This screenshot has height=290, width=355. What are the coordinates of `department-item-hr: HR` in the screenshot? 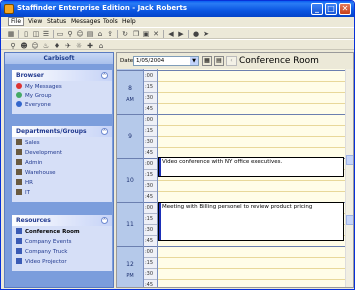 It's located at (24, 183).